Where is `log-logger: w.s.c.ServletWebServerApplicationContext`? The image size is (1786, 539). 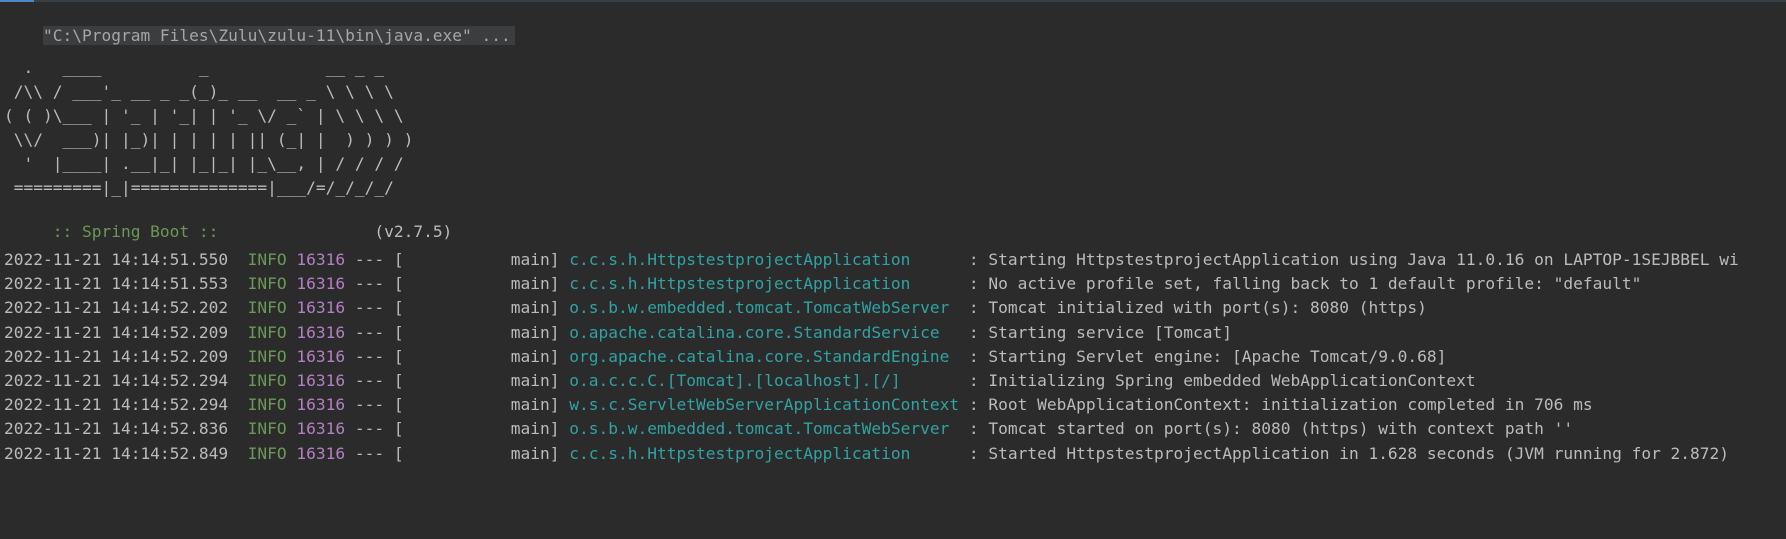
log-logger: w.s.c.ServletWebServerApplicationContext is located at coordinates (764, 405).